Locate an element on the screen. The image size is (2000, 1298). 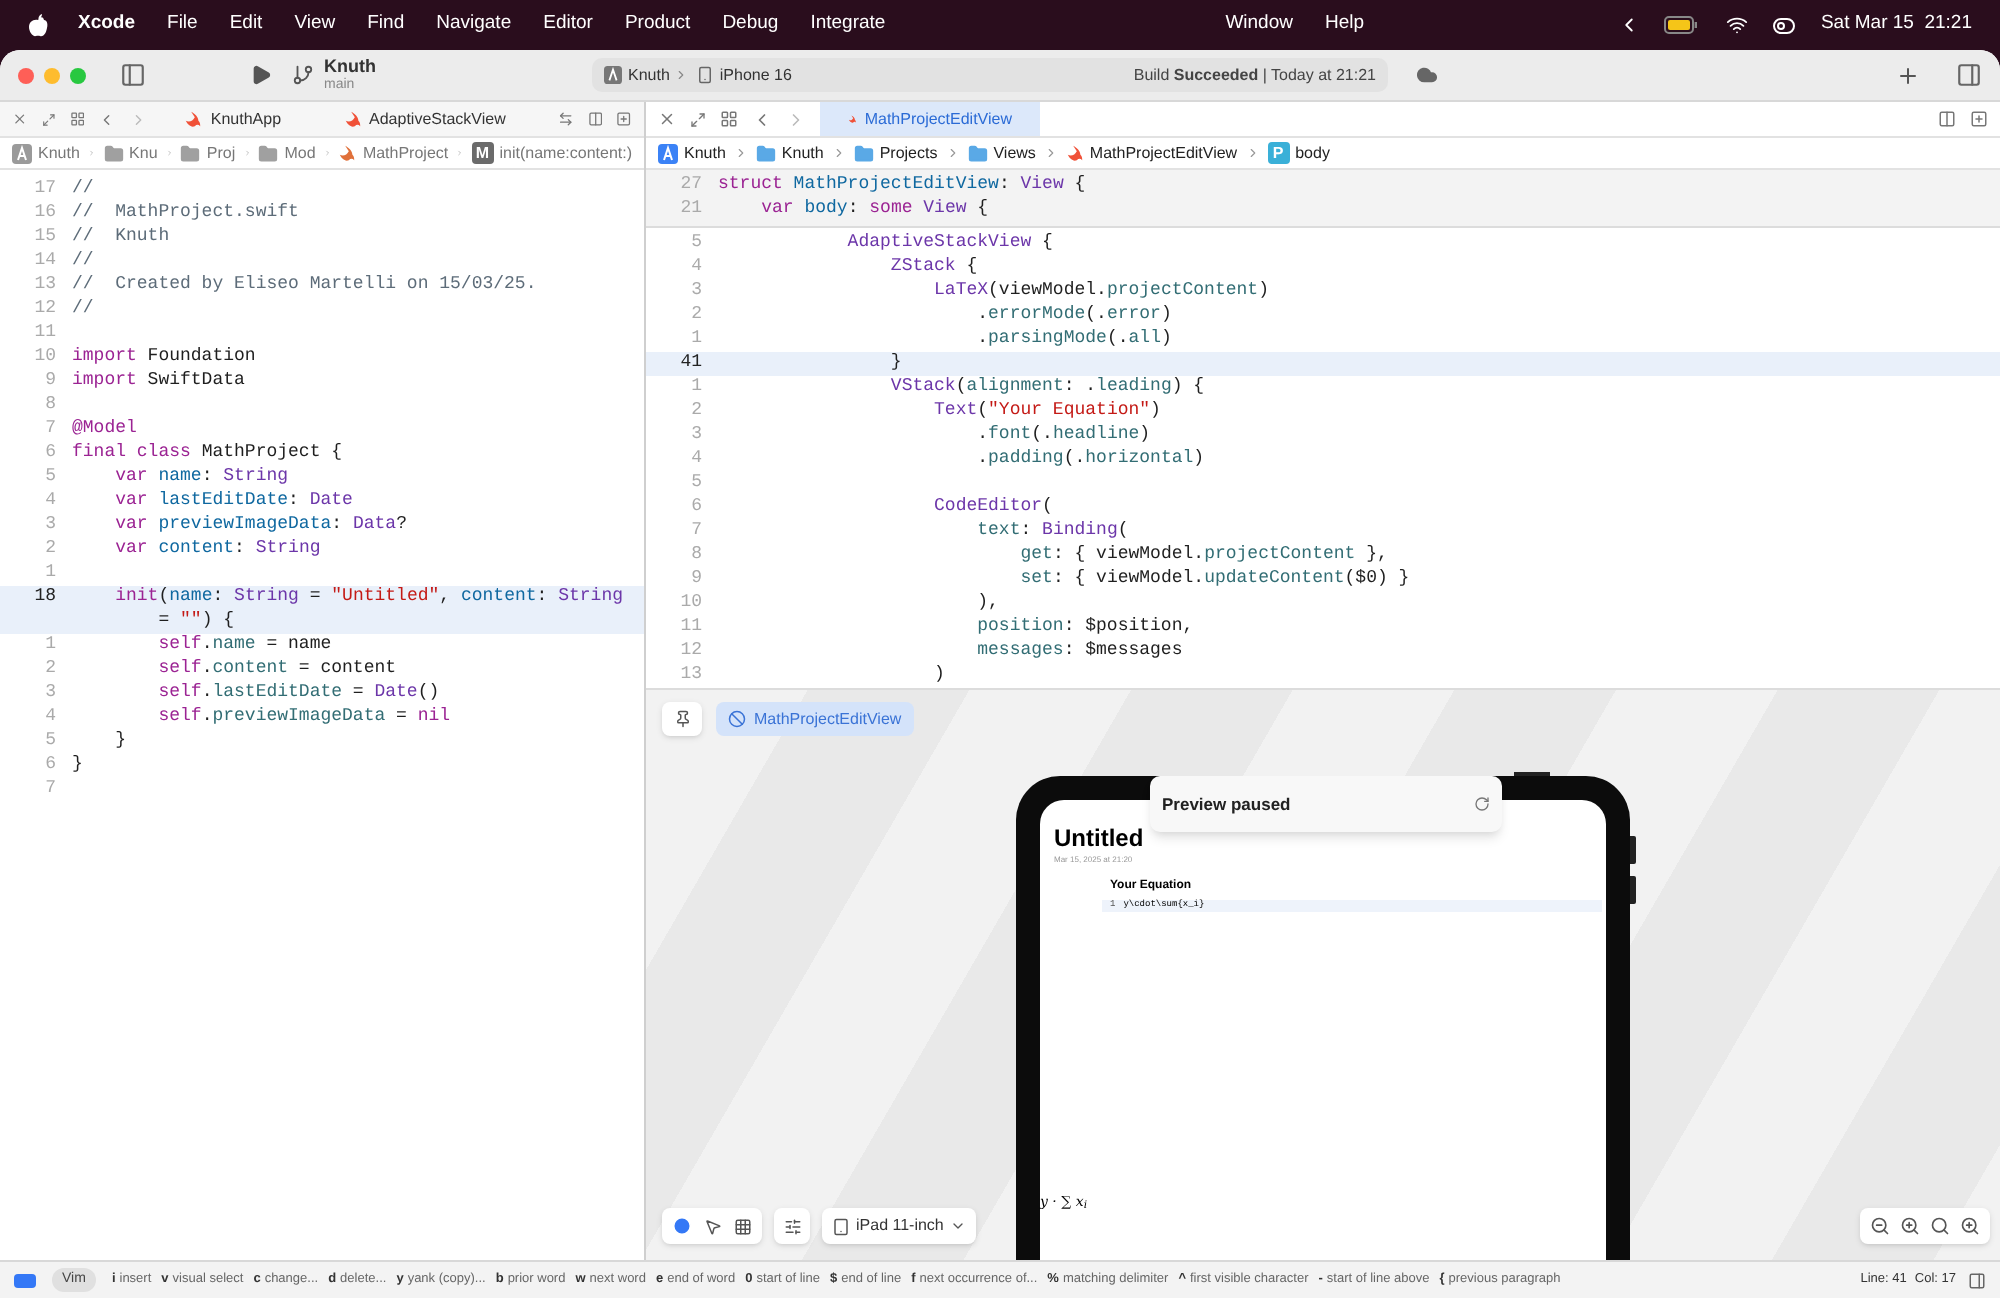
code-line: init(name: String = "Untitled", content: String is located at coordinates (368, 597).